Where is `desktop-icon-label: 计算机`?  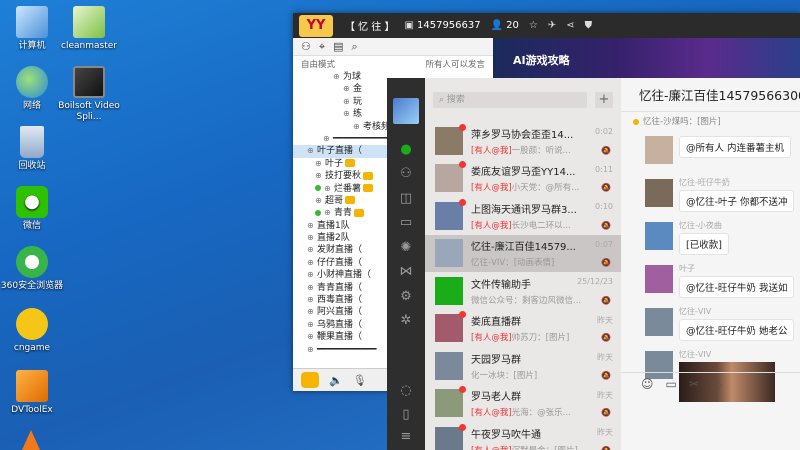 desktop-icon-label: 计算机 is located at coordinates (32, 46).